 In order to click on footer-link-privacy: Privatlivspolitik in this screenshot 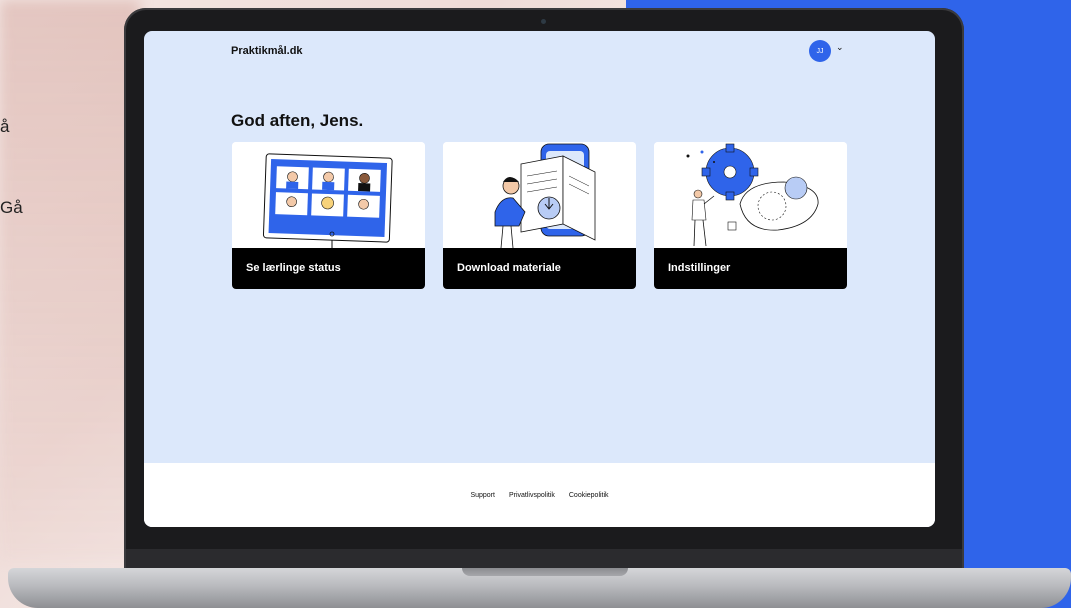, I will do `click(532, 495)`.